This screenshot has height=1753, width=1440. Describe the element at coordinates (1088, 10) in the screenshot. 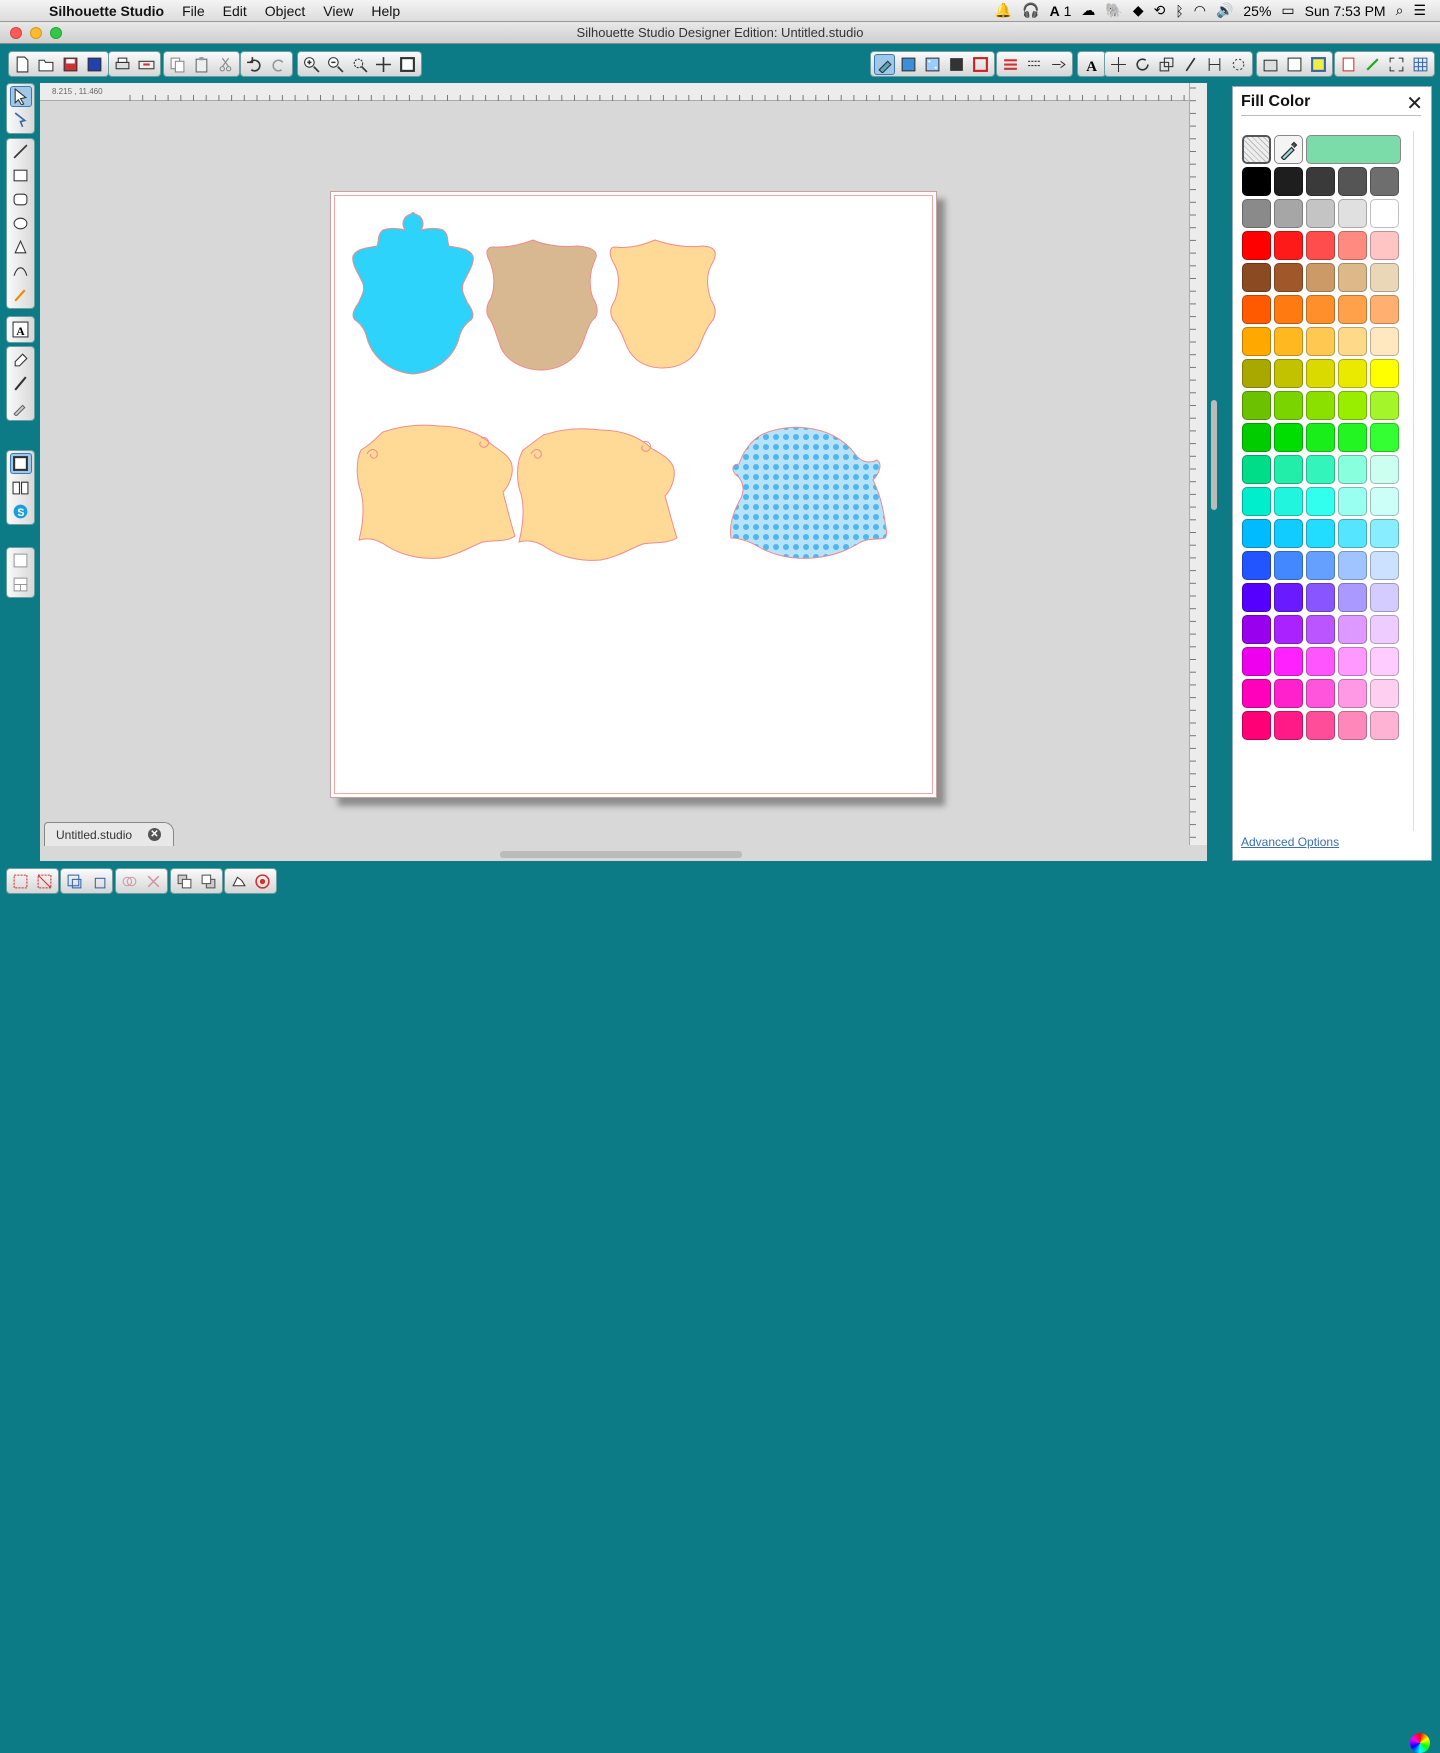

I see `creative-cloud-icon: ☁` at that location.